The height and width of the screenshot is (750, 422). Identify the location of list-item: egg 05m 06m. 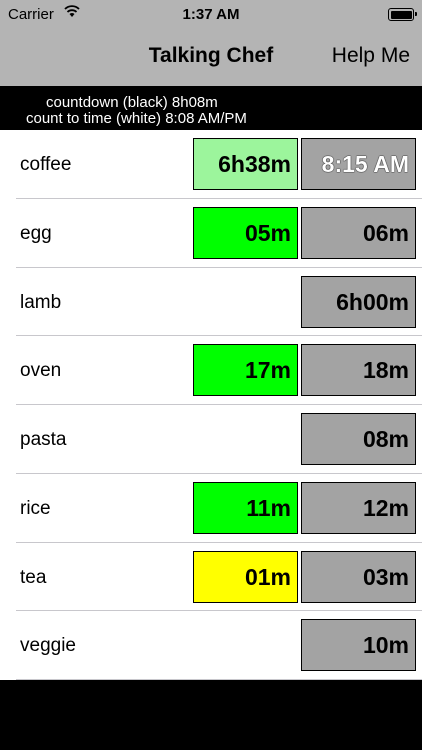
(211, 233).